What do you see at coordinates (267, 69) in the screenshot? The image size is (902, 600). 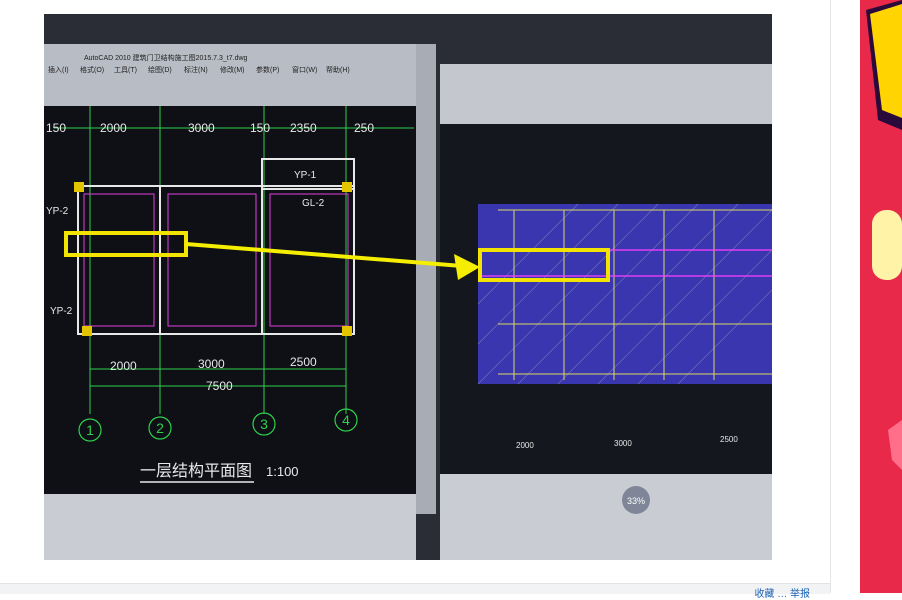 I see `menu-item: 参数(P)` at bounding box center [267, 69].